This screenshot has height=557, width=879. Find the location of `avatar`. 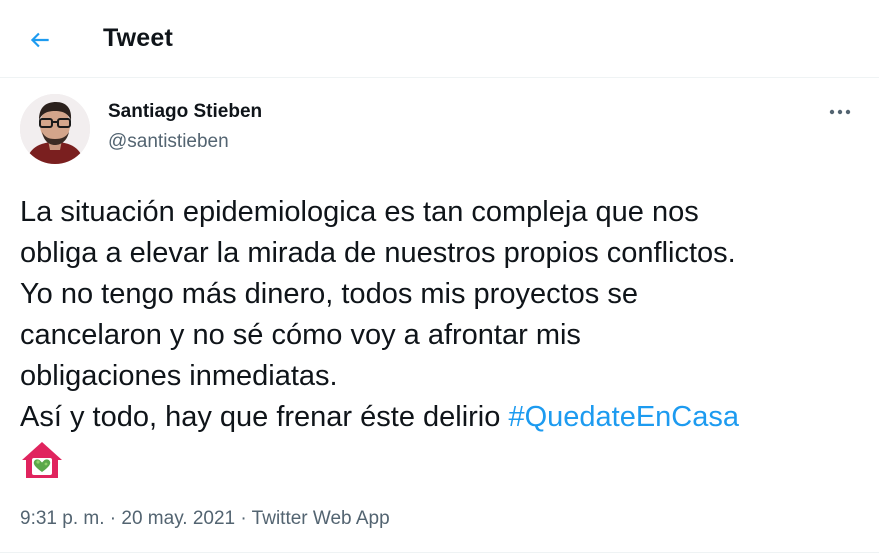

avatar is located at coordinates (55, 129).